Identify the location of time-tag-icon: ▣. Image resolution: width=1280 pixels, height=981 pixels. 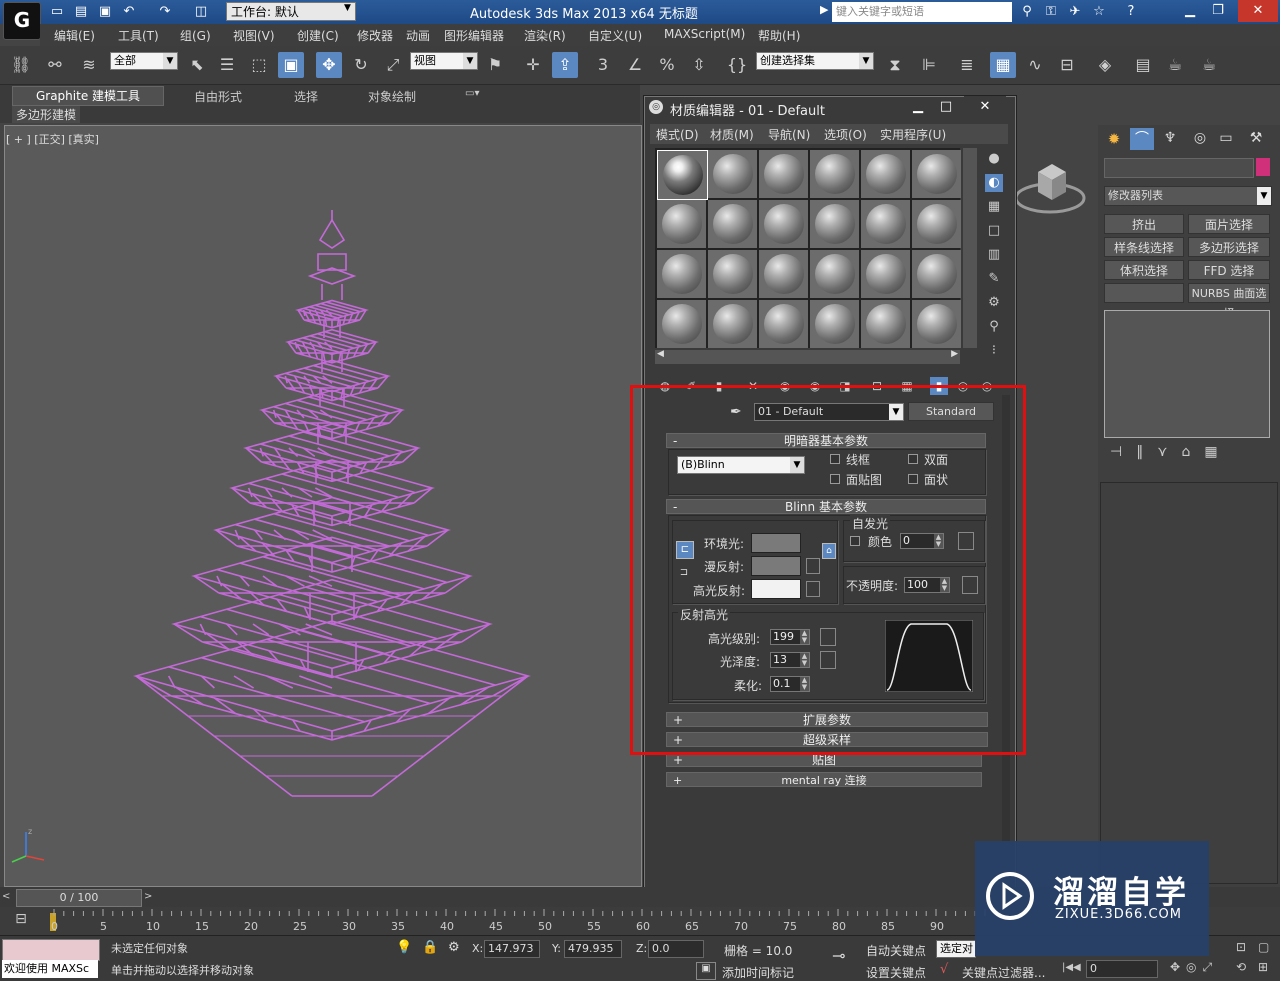
(706, 971).